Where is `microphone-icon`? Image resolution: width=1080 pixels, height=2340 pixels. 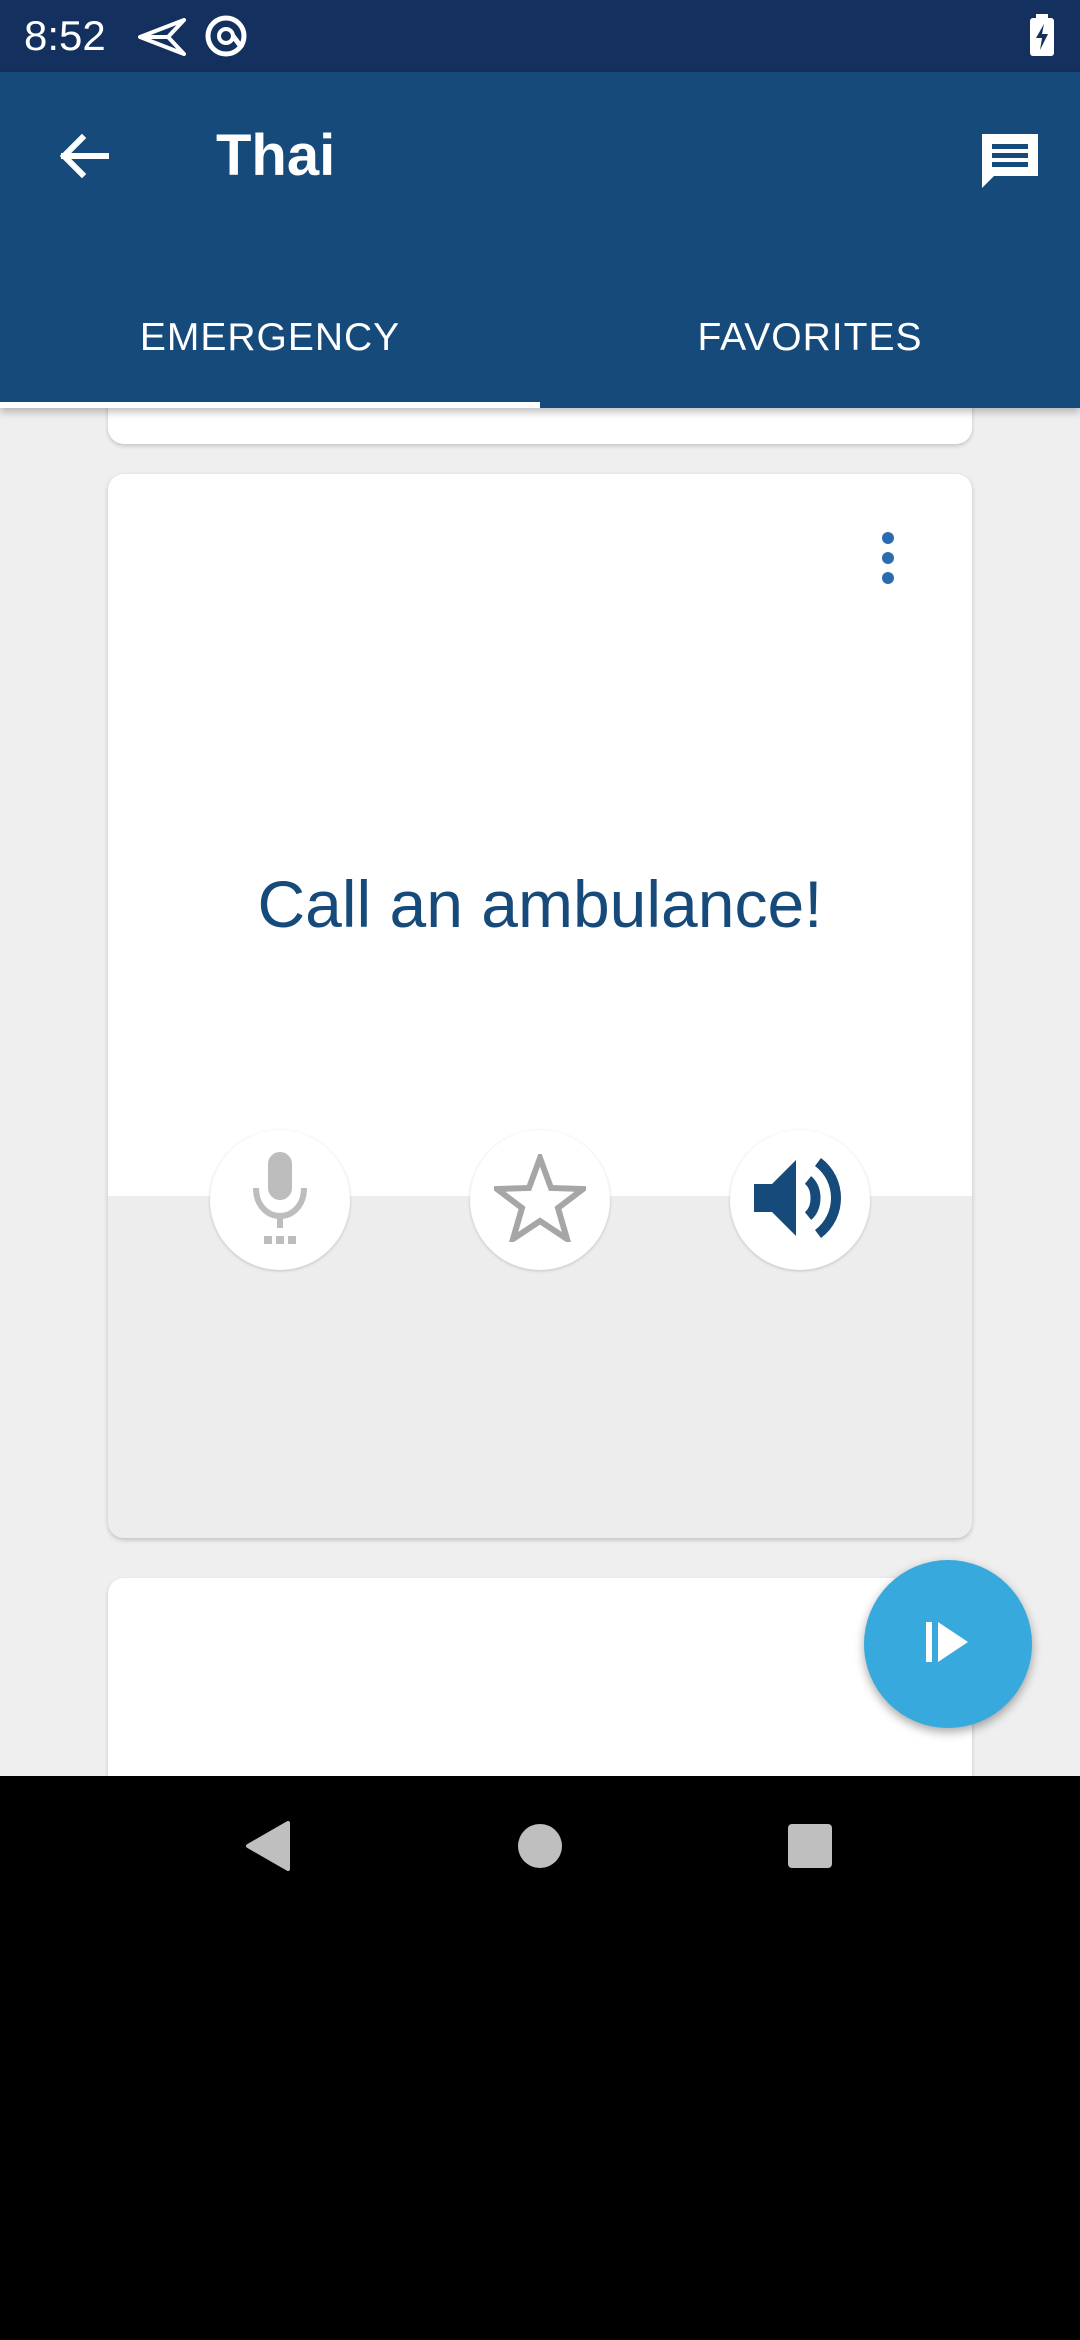 microphone-icon is located at coordinates (280, 1200).